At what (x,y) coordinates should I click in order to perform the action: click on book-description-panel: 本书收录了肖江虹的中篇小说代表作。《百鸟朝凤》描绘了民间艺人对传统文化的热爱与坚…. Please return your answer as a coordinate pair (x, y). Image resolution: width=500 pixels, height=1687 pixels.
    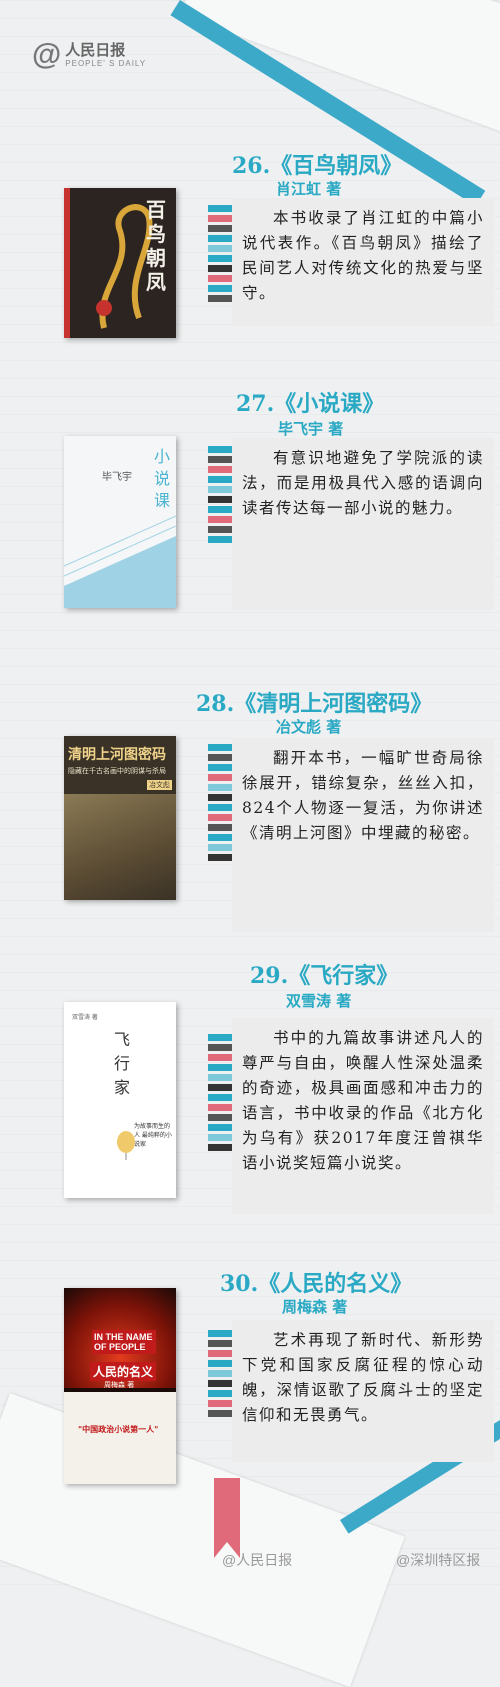
    Looking at the image, I should click on (363, 262).